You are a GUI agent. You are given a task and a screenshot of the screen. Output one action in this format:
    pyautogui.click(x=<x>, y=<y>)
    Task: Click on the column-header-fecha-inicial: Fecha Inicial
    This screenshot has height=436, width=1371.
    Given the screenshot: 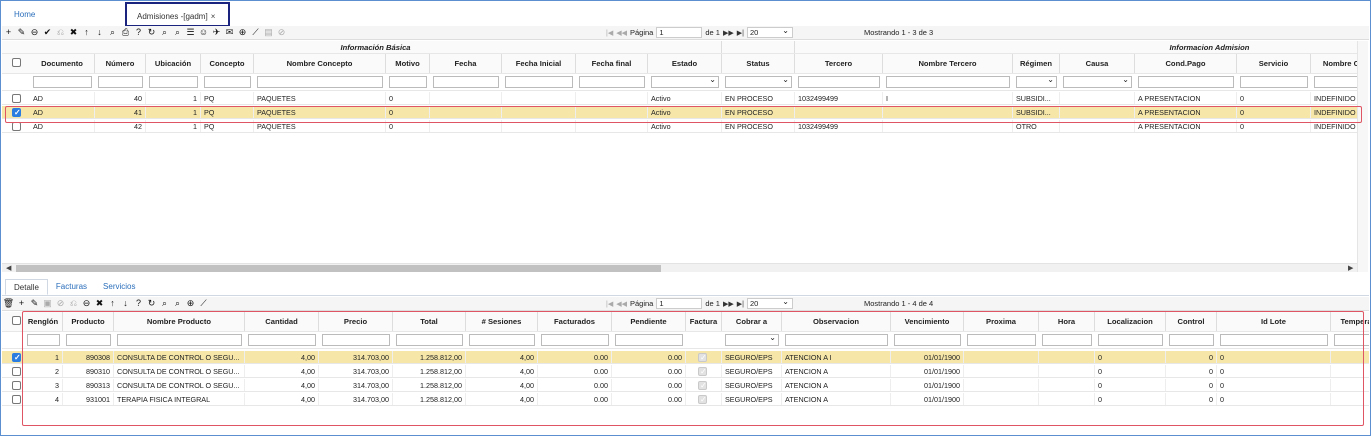 What is the action you would take?
    pyautogui.click(x=539, y=63)
    